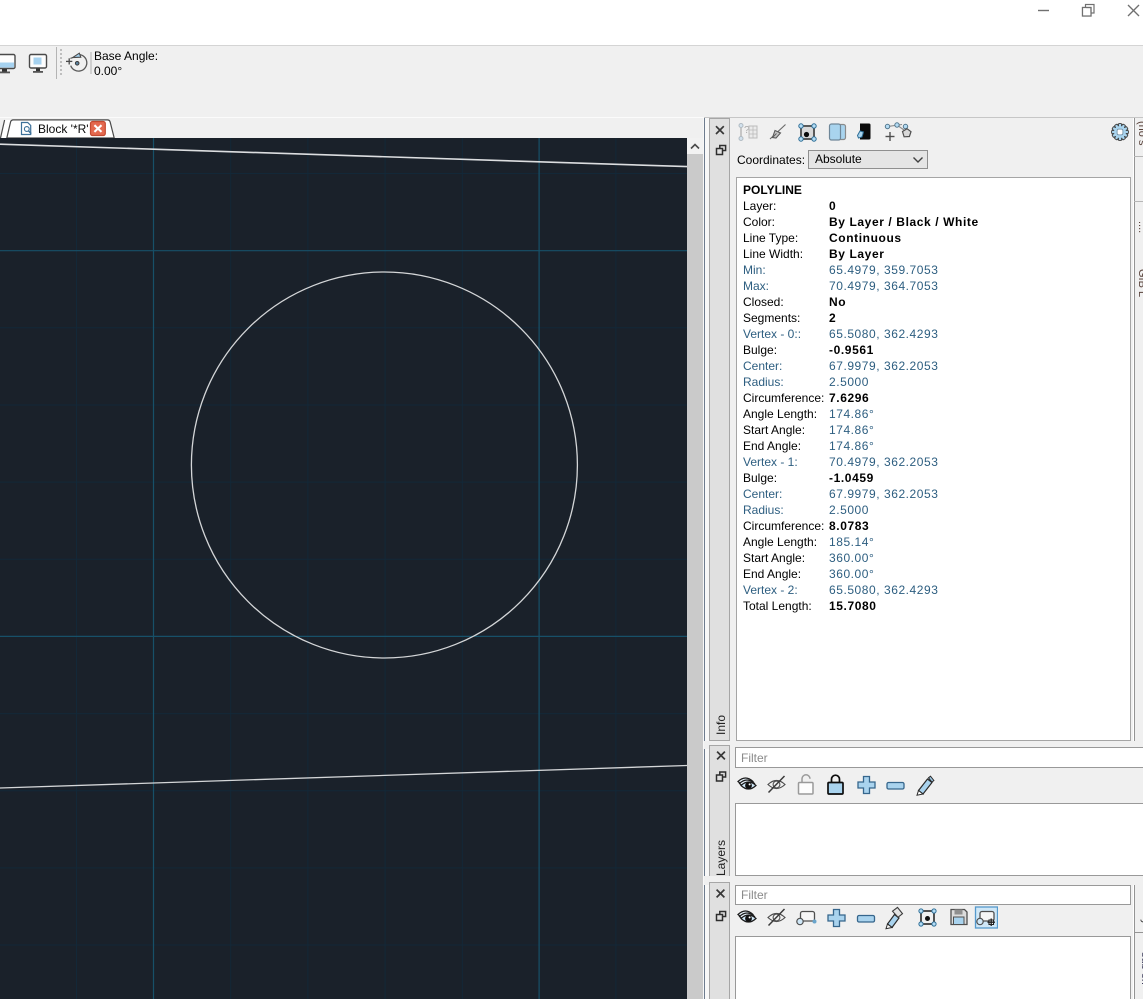 This screenshot has width=1143, height=999. What do you see at coordinates (721, 858) in the screenshot?
I see `svg-text: Layers` at bounding box center [721, 858].